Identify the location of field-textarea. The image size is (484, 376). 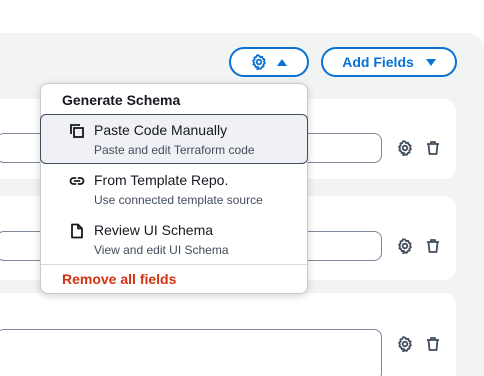
(191, 352).